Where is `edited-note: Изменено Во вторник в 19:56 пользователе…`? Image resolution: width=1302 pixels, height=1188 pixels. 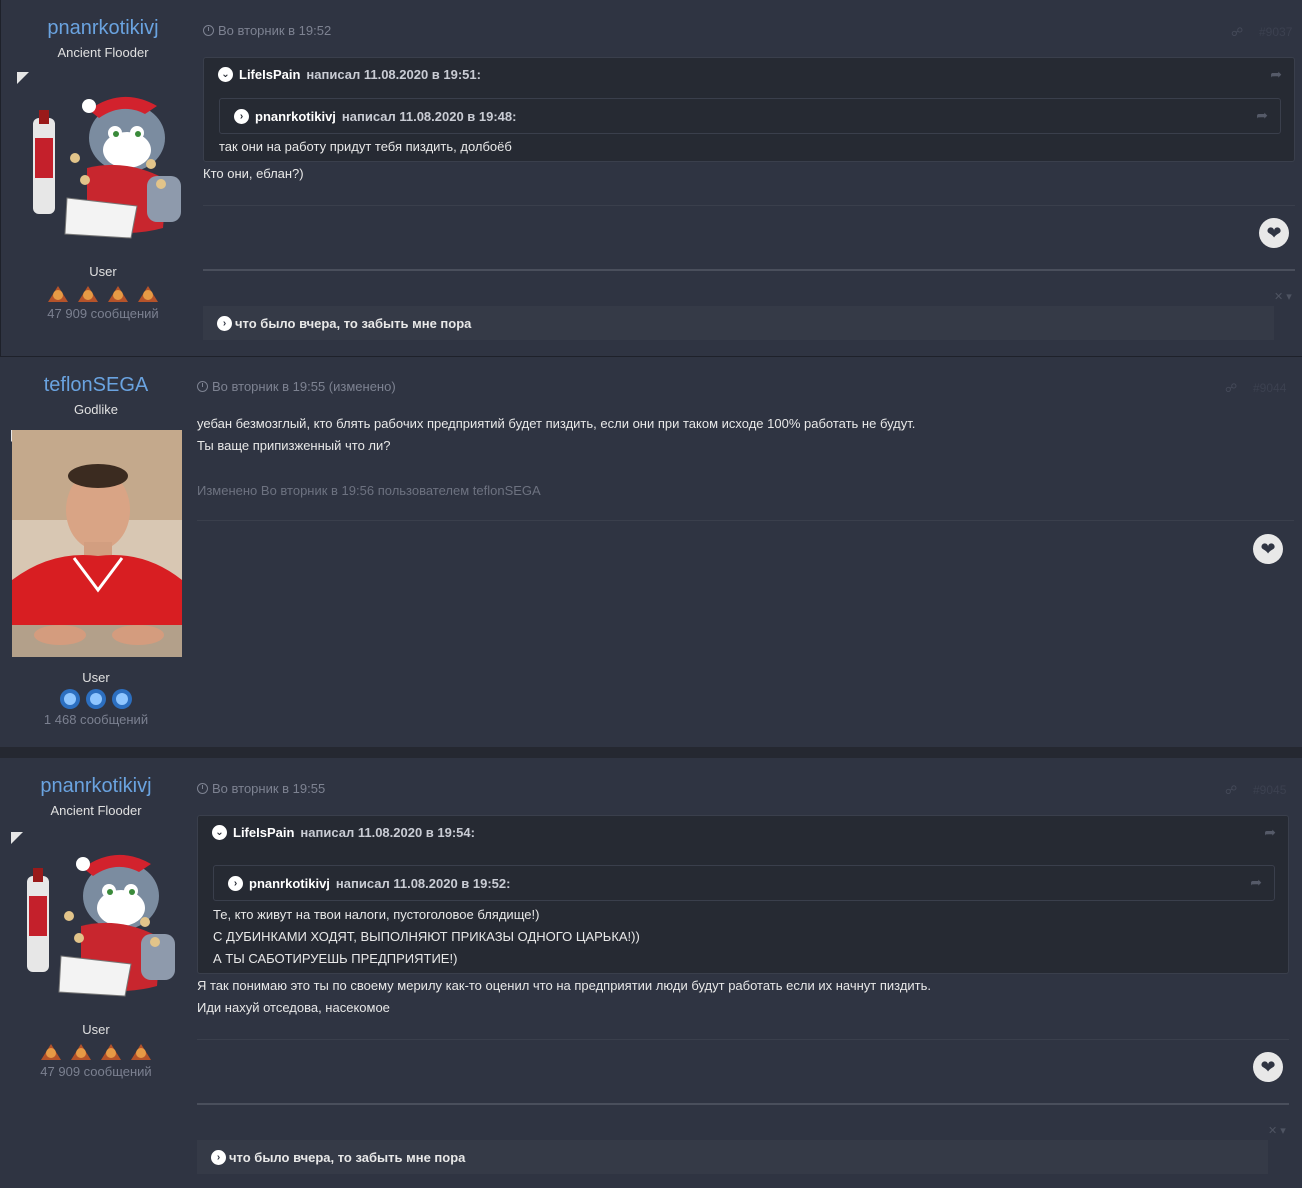
edited-note: Изменено Во вторник в 19:56 пользователе… is located at coordinates (369, 490).